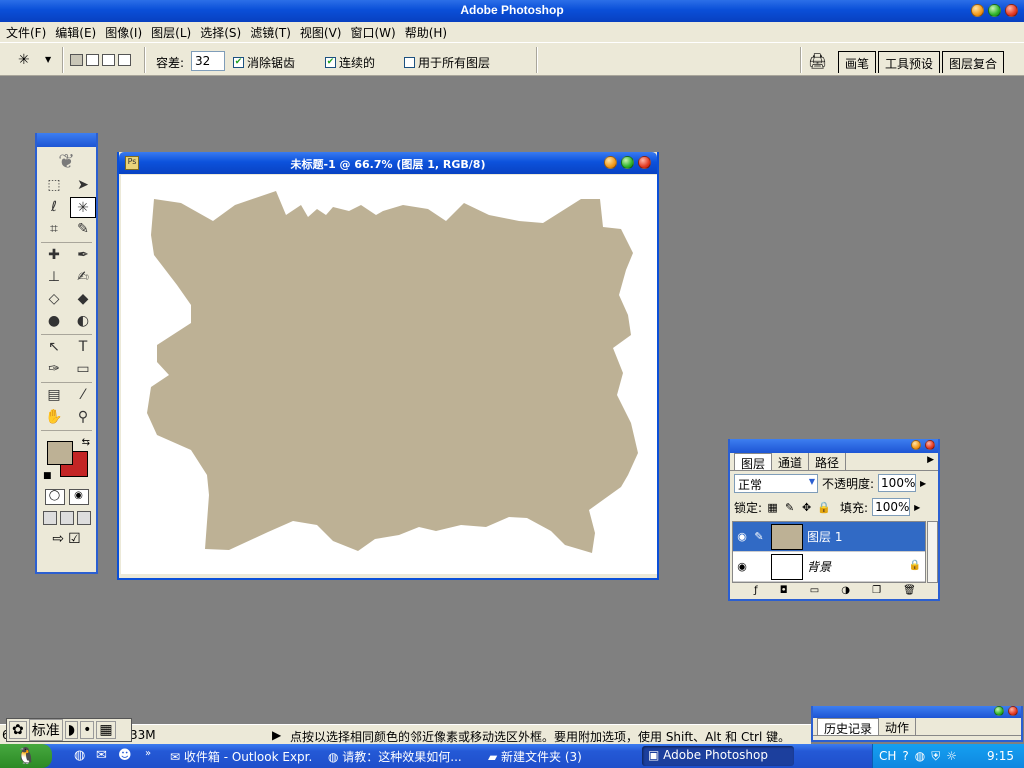 The height and width of the screenshot is (768, 1024). I want to click on default-colors-icon: ■, so click(47, 476).